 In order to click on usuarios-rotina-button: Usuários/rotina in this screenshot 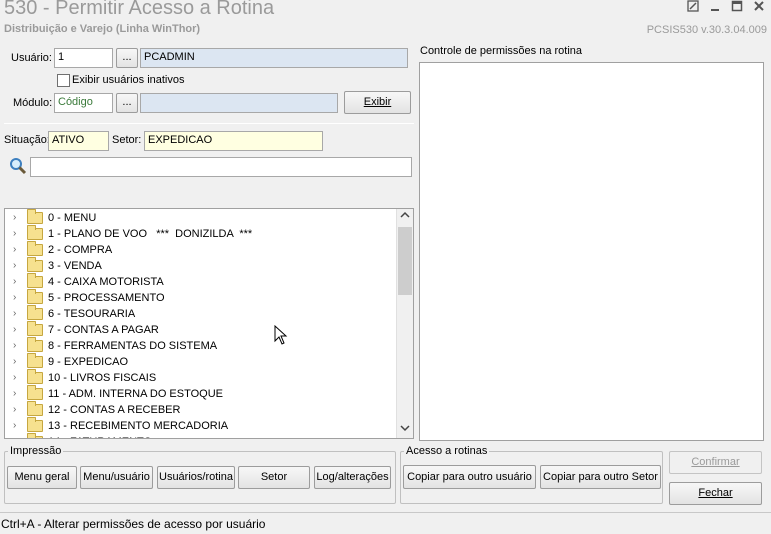, I will do `click(196, 477)`.